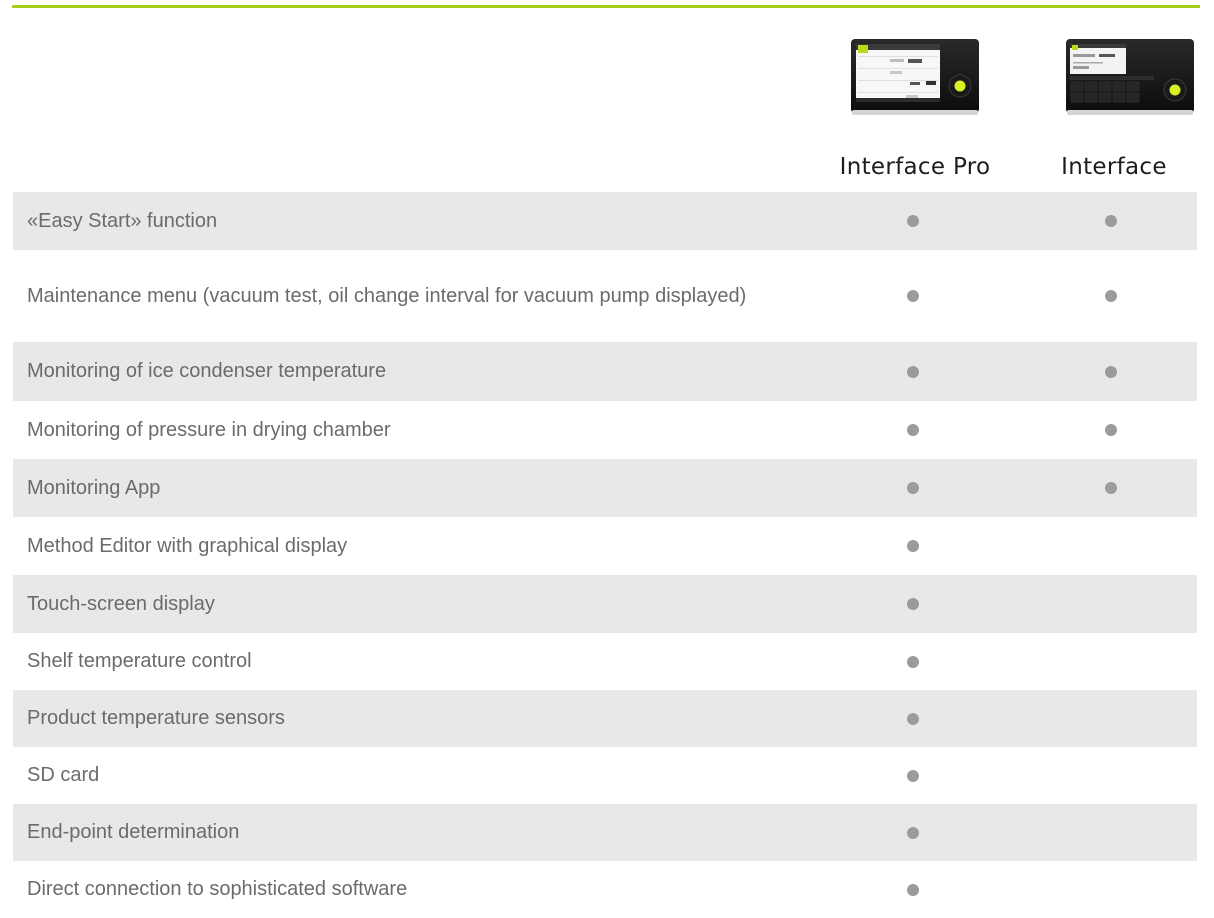 The height and width of the screenshot is (918, 1214). Describe the element at coordinates (605, 604) in the screenshot. I see `table-row: Touch-screen display` at that location.